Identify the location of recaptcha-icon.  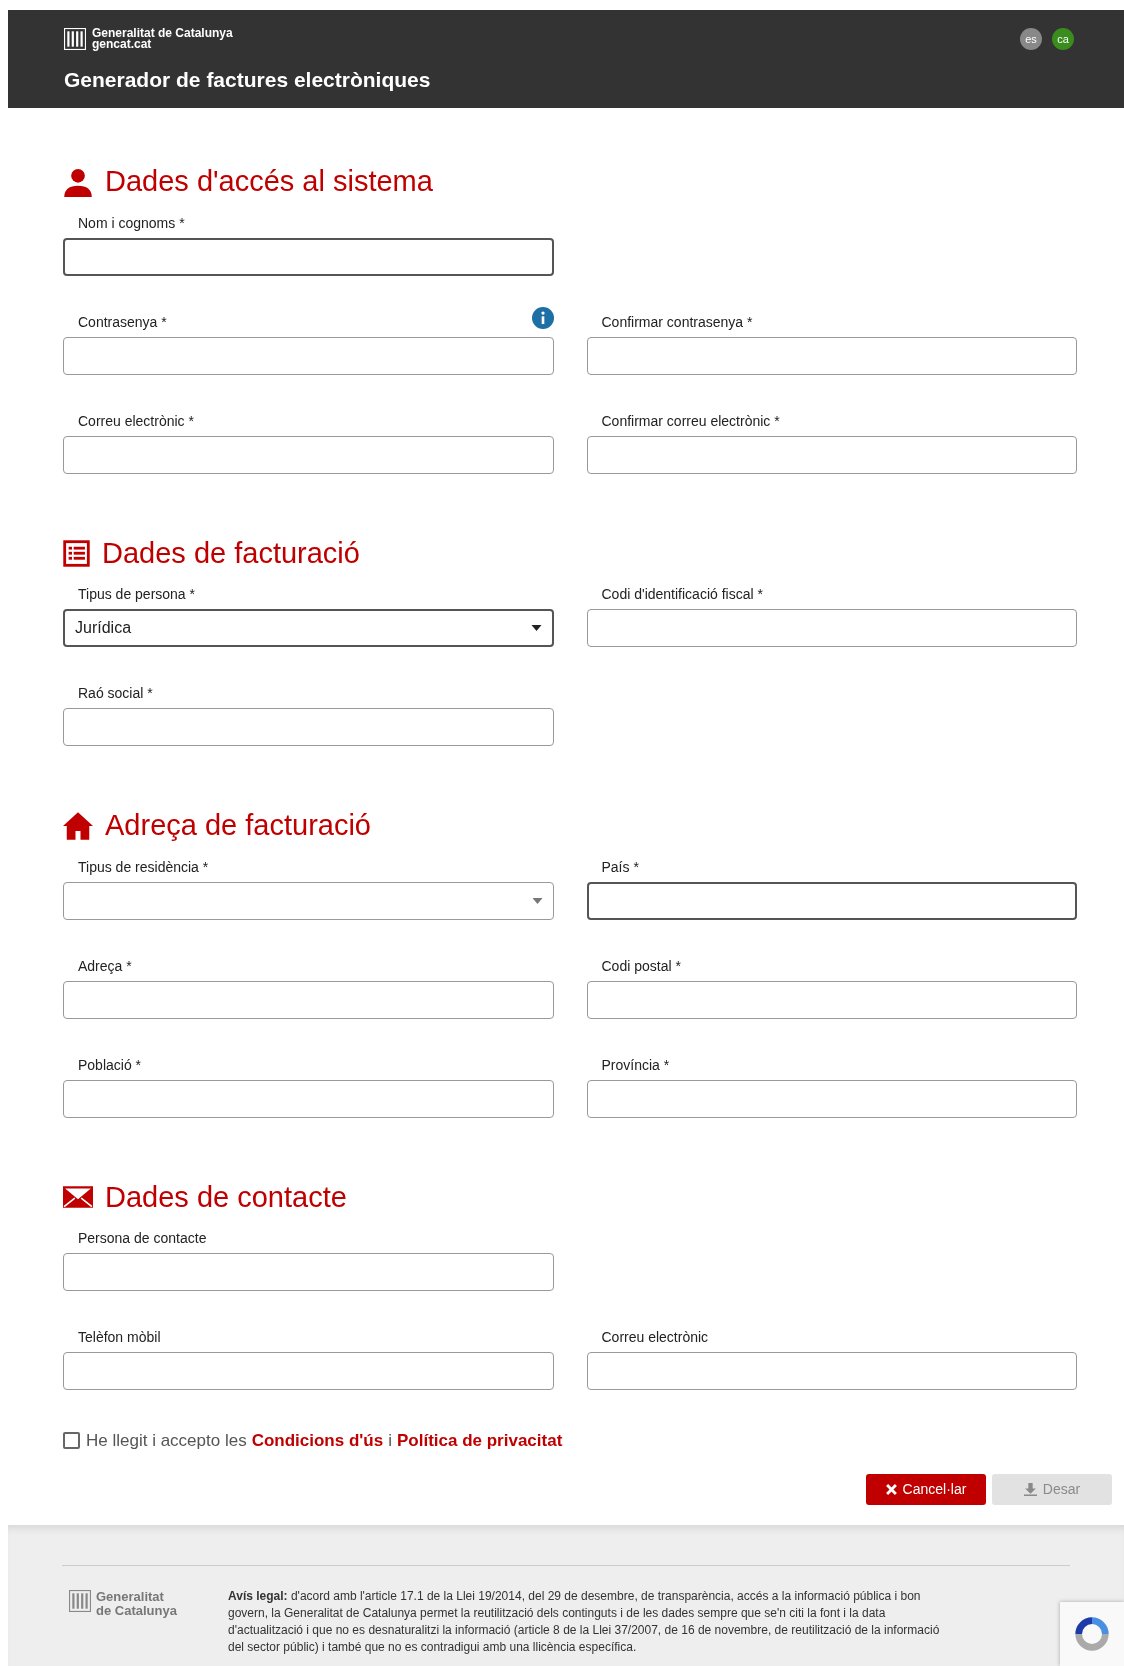
(1092, 1634).